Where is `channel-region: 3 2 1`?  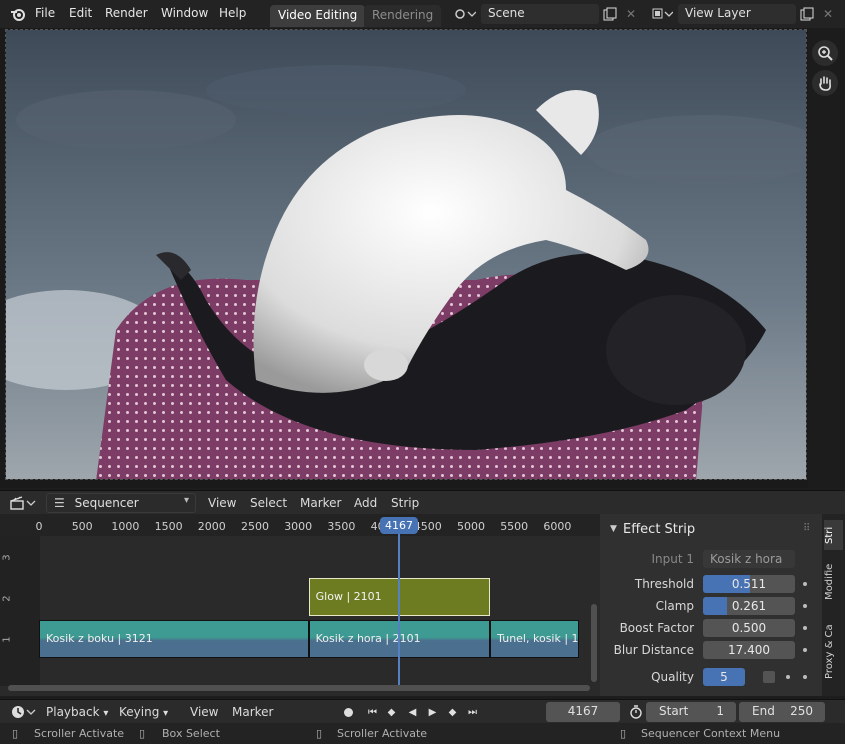
channel-region: 3 2 1 is located at coordinates (20, 611).